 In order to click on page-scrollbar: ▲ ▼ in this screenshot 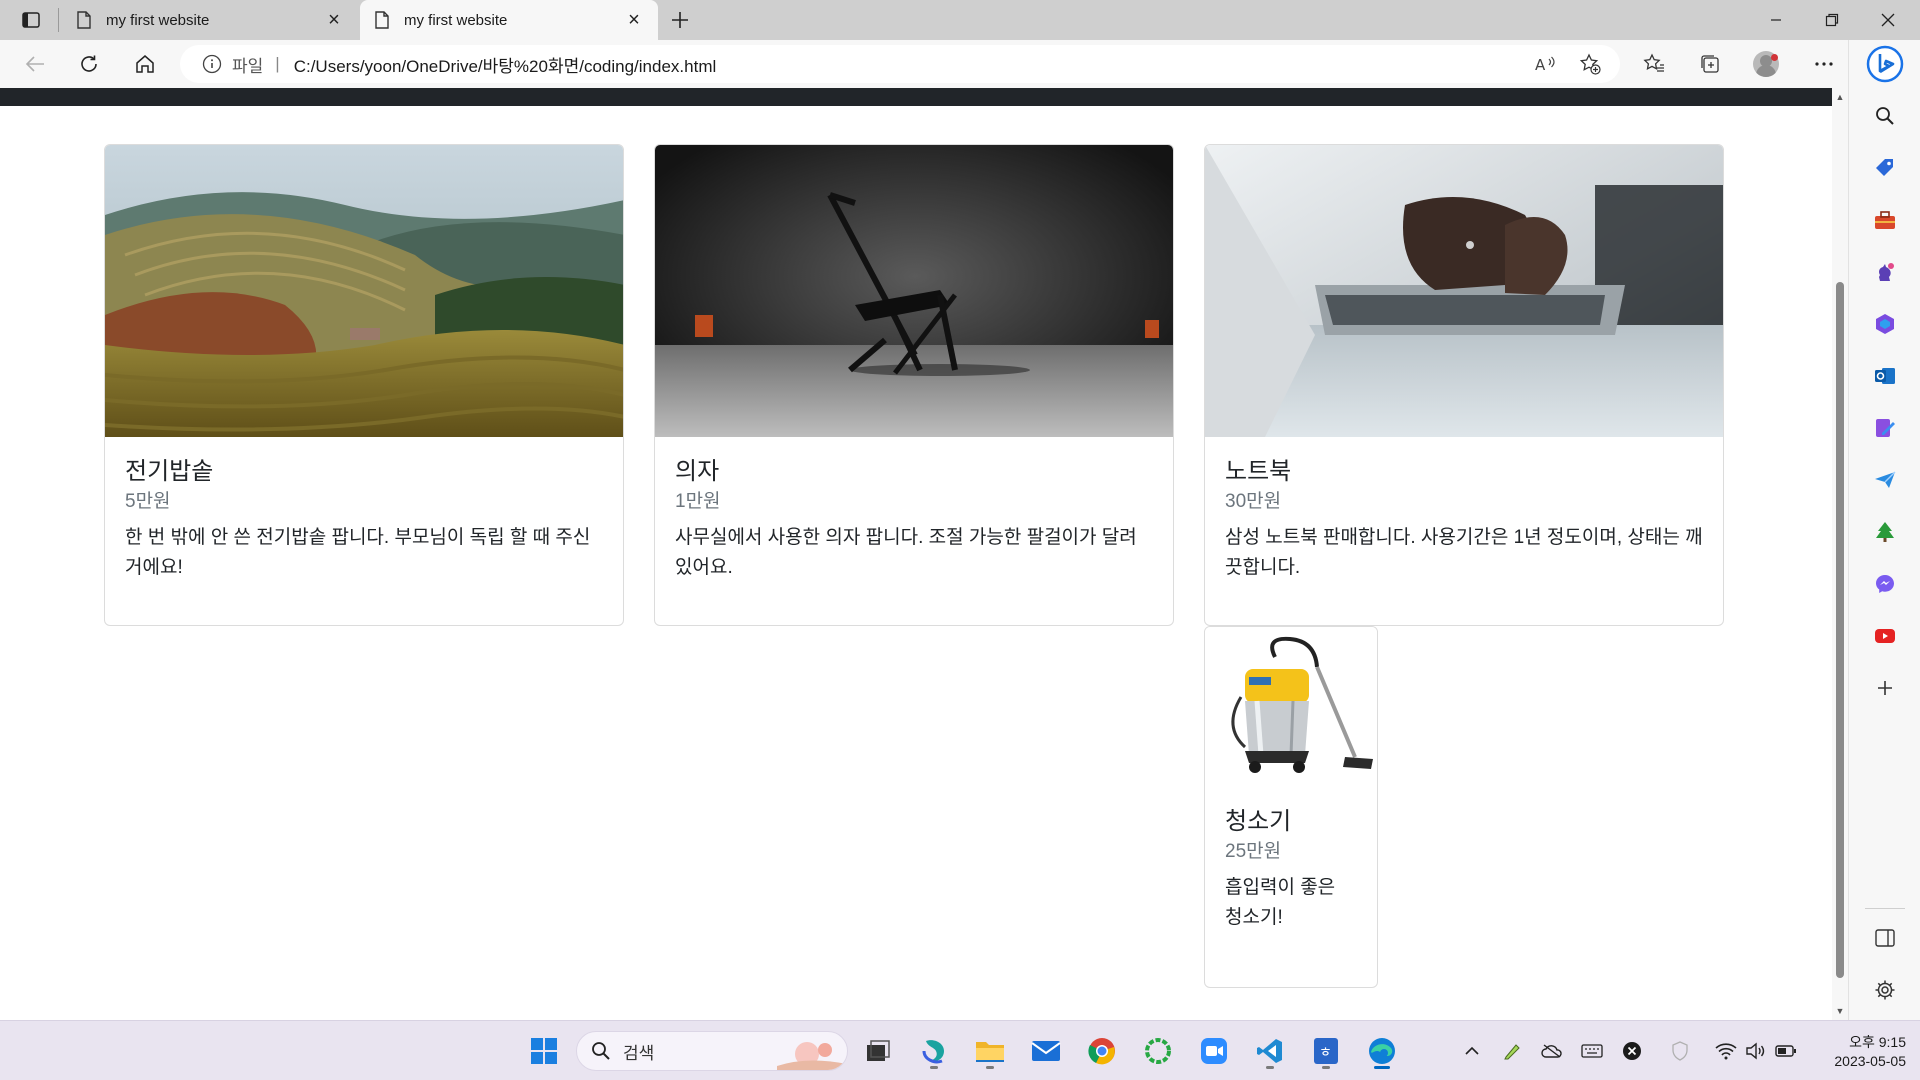, I will do `click(1840, 554)`.